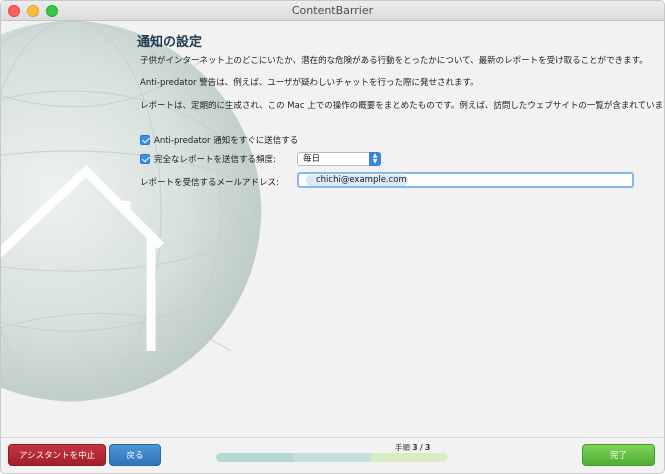 This screenshot has height=474, width=665. I want to click on anti-predator-option: Anti-predator 通知をすぐに送信する, so click(219, 140).